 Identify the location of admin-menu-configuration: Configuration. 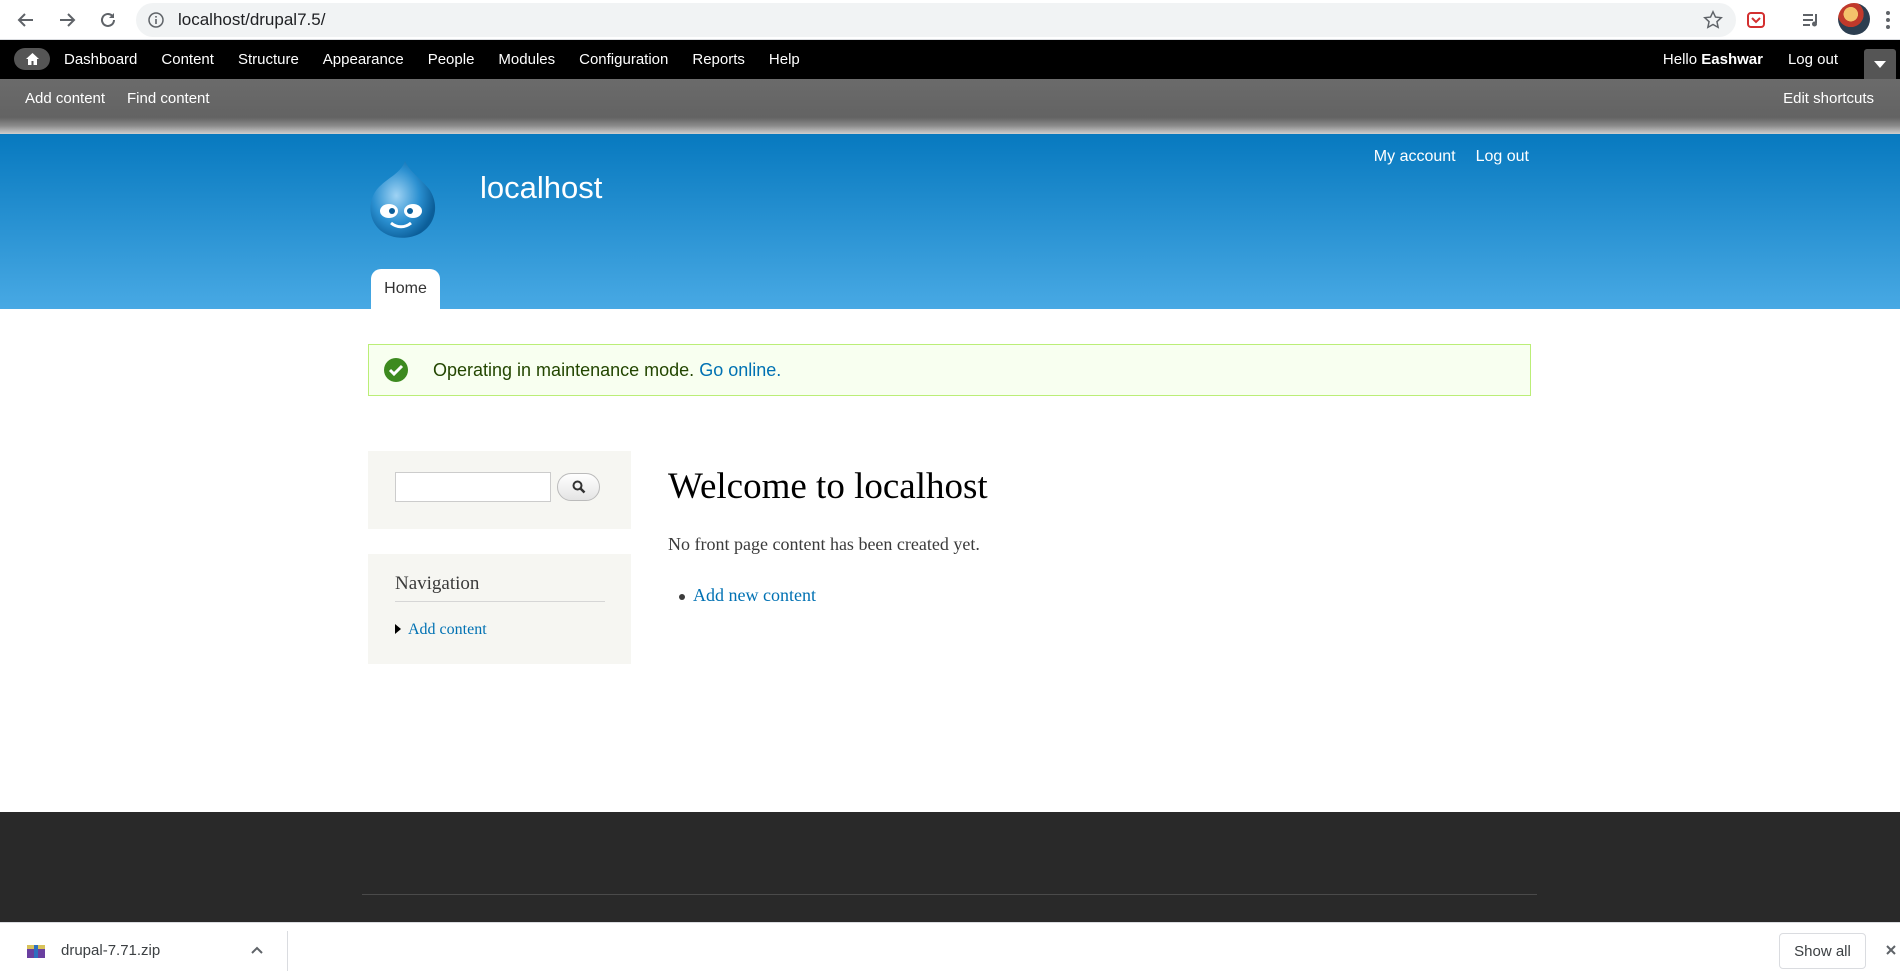
(623, 59).